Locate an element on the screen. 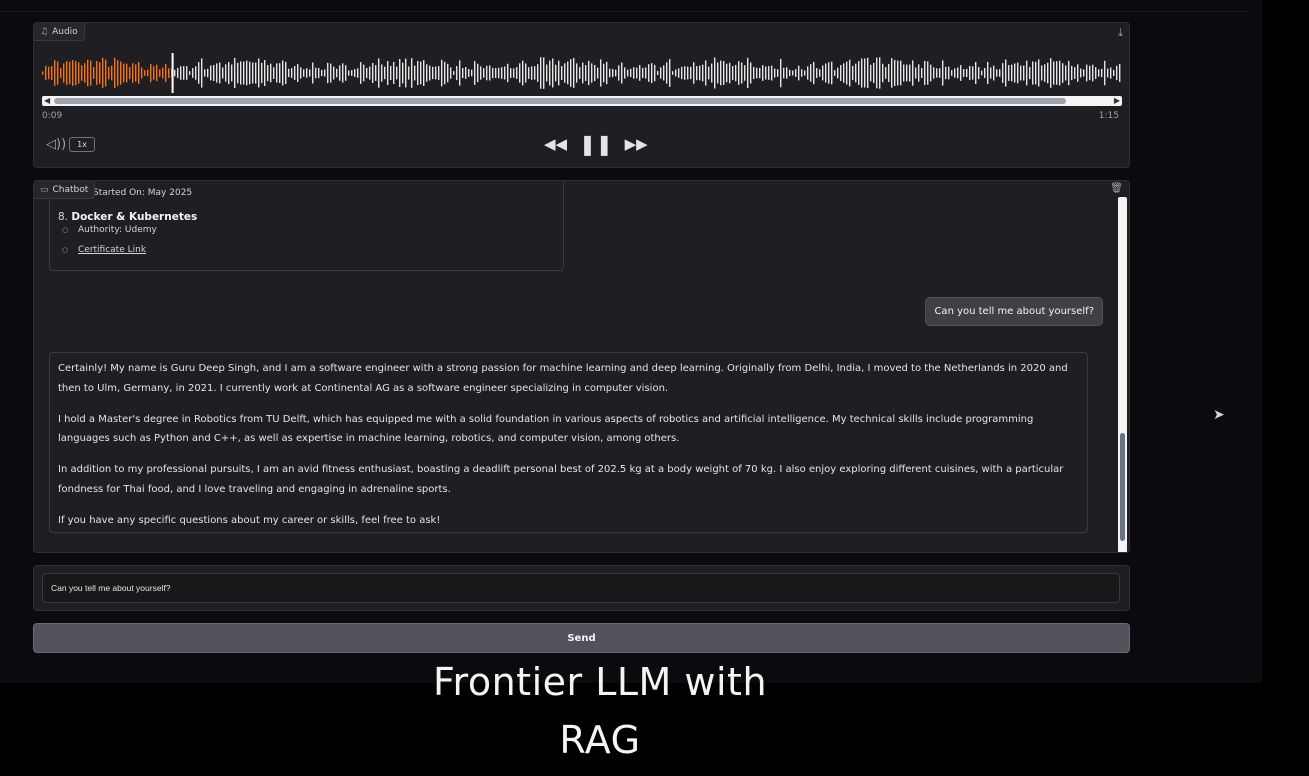 The image size is (1309, 776). download-icon: ⤓ is located at coordinates (1120, 33).